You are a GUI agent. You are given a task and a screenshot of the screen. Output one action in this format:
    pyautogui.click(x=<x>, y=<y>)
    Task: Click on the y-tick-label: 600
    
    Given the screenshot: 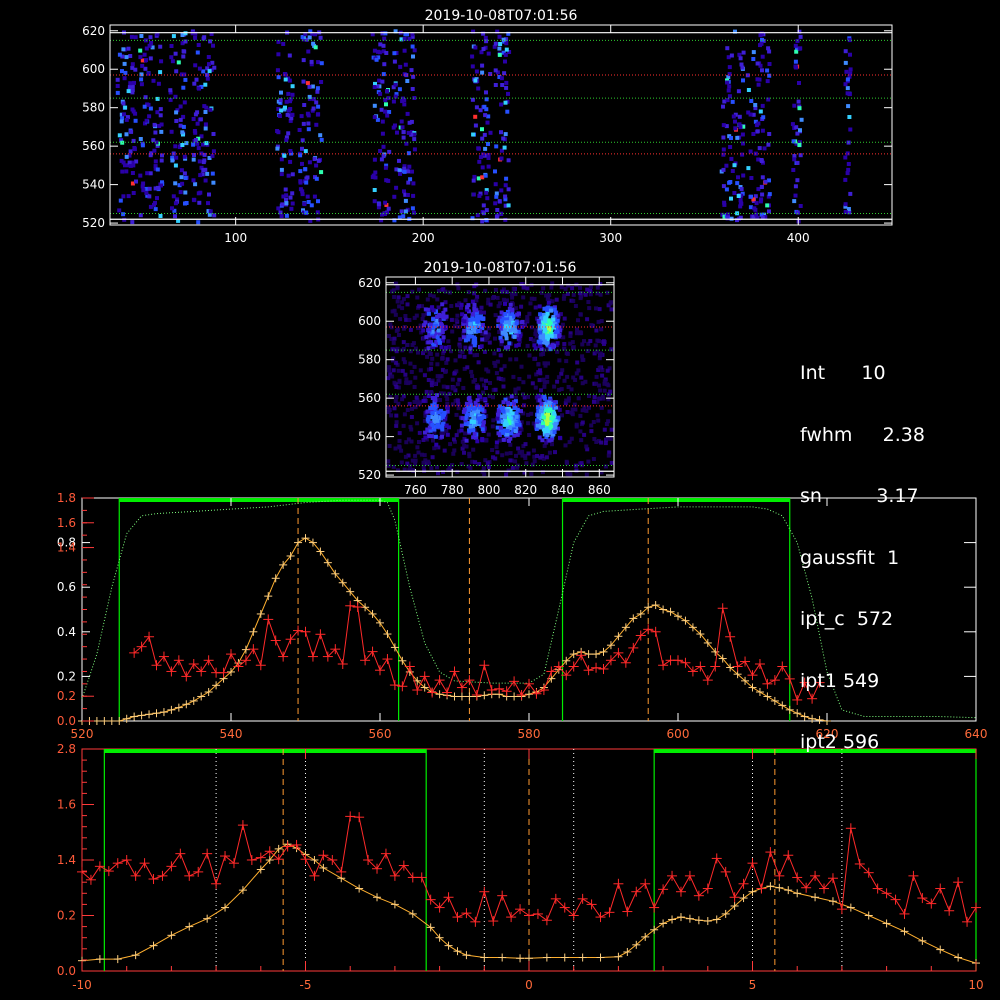 What is the action you would take?
    pyautogui.click(x=93, y=69)
    